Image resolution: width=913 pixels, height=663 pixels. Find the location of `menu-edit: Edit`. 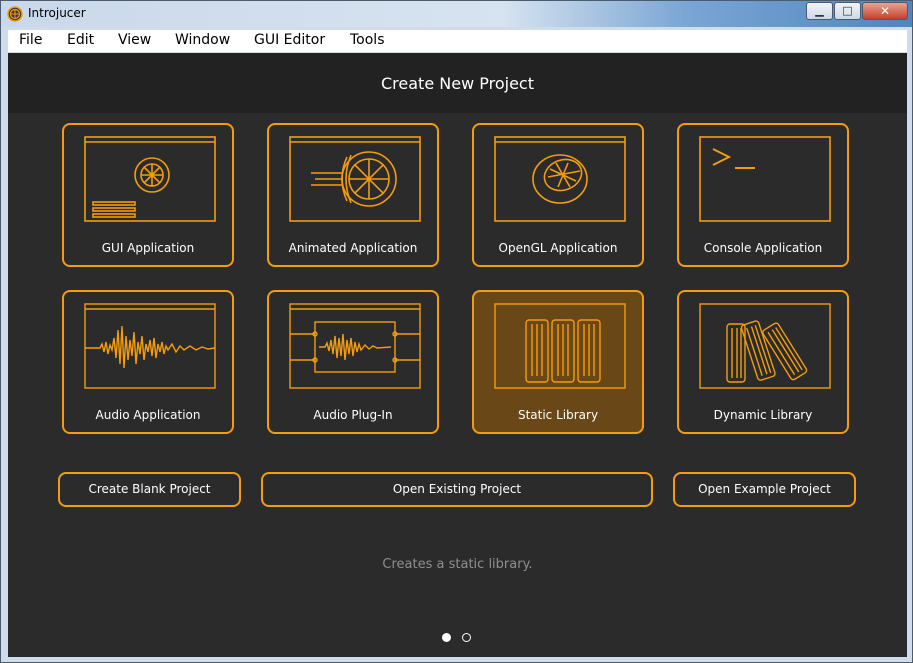

menu-edit: Edit is located at coordinates (80, 40).